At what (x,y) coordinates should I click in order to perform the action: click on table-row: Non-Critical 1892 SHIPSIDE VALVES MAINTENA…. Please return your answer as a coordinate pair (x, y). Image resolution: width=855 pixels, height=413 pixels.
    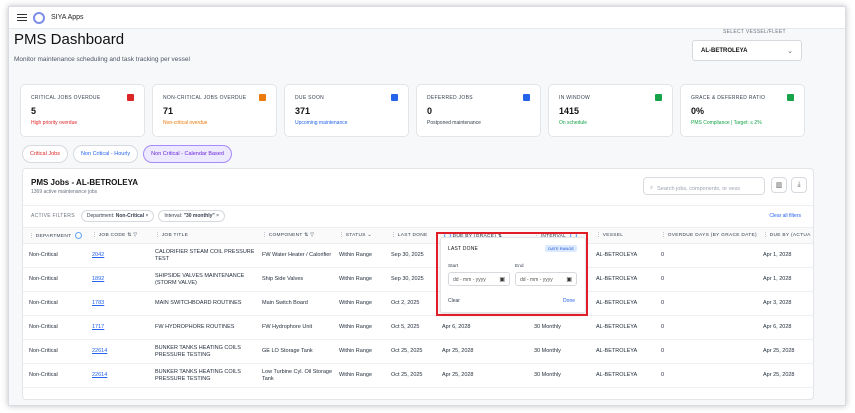
    Looking at the image, I should click on (418, 279).